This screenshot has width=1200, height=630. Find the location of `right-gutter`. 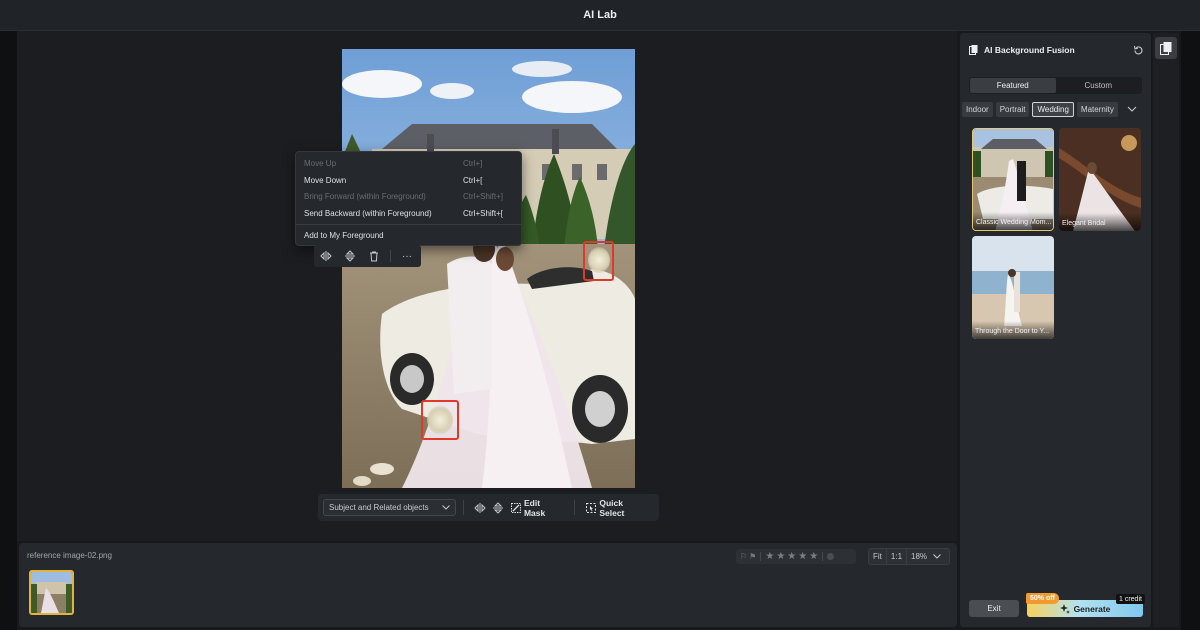

right-gutter is located at coordinates (1190, 330).